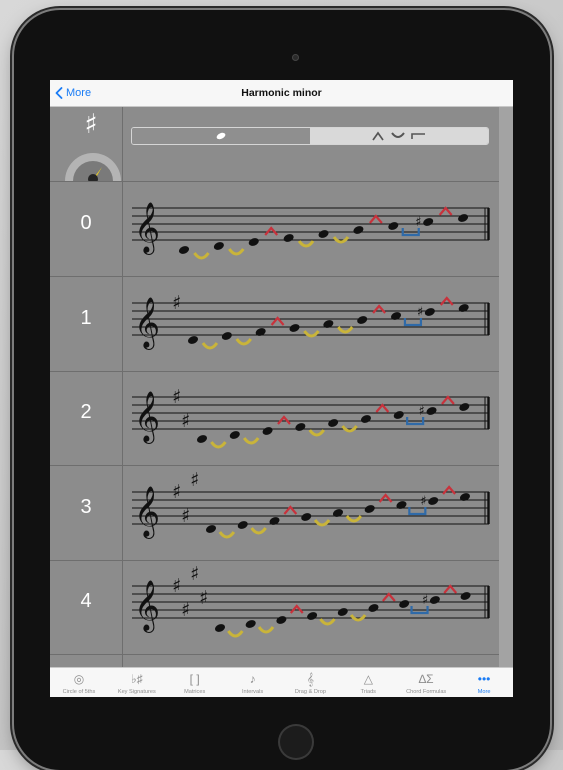  I want to click on sharps-count: 3, so click(86, 506).